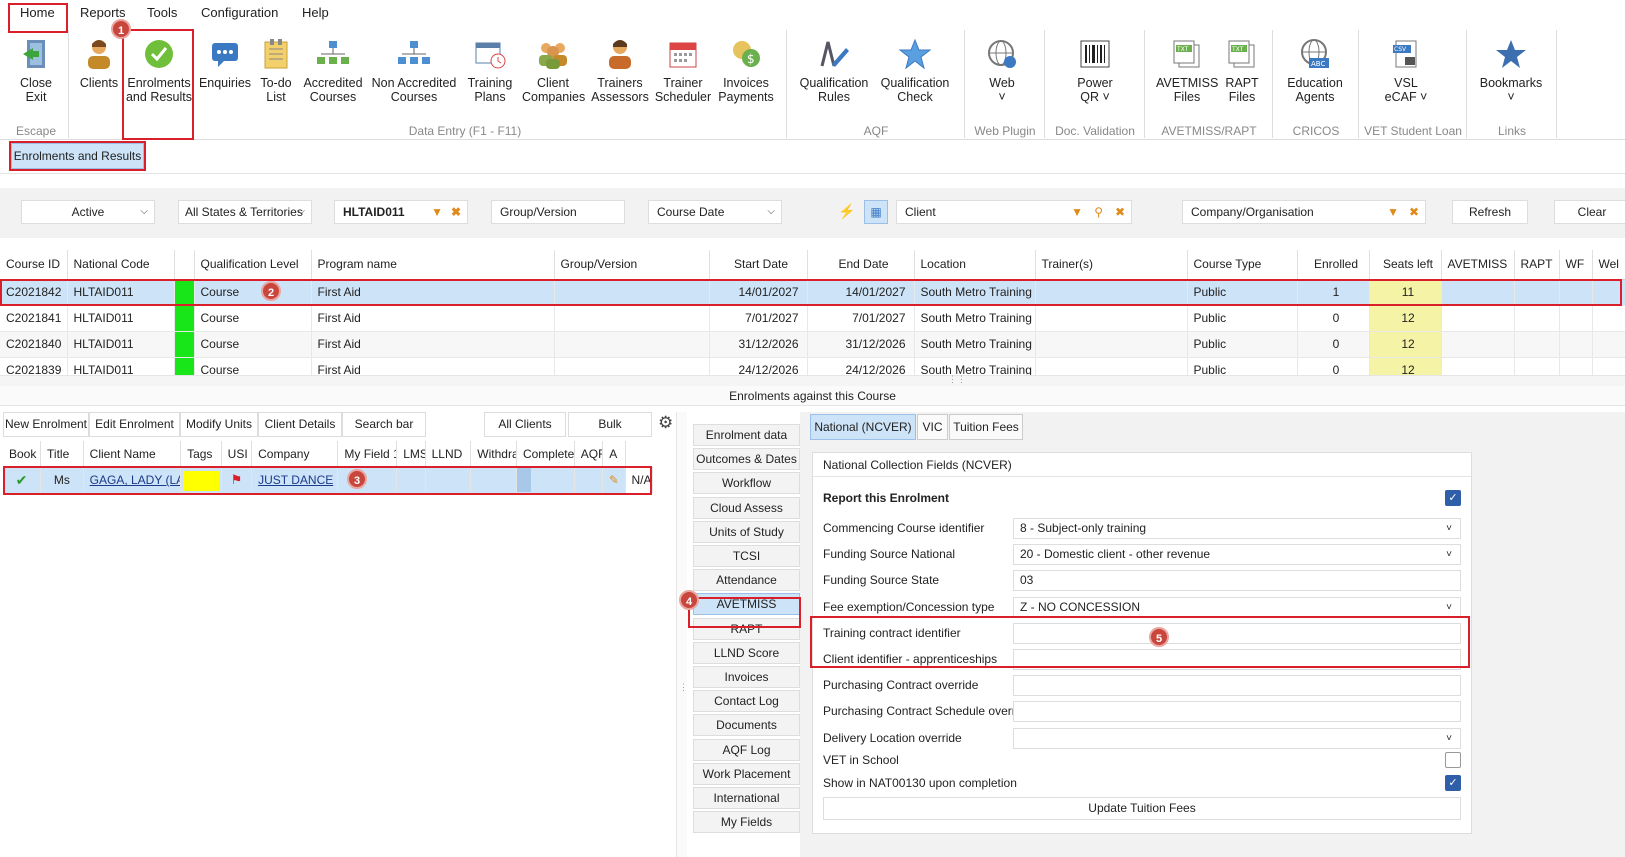 This screenshot has width=1625, height=857. What do you see at coordinates (1315, 71) in the screenshot?
I see `education-agents-button: ABC Education Agents` at bounding box center [1315, 71].